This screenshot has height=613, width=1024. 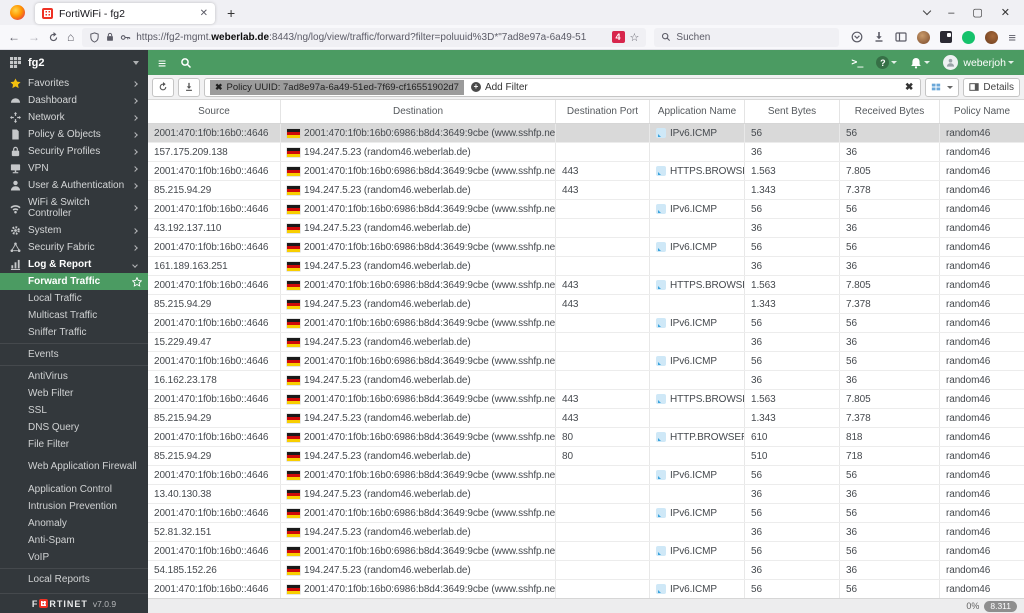 What do you see at coordinates (74, 427) in the screenshot?
I see `sidebar-item-dns-query: DNS Query` at bounding box center [74, 427].